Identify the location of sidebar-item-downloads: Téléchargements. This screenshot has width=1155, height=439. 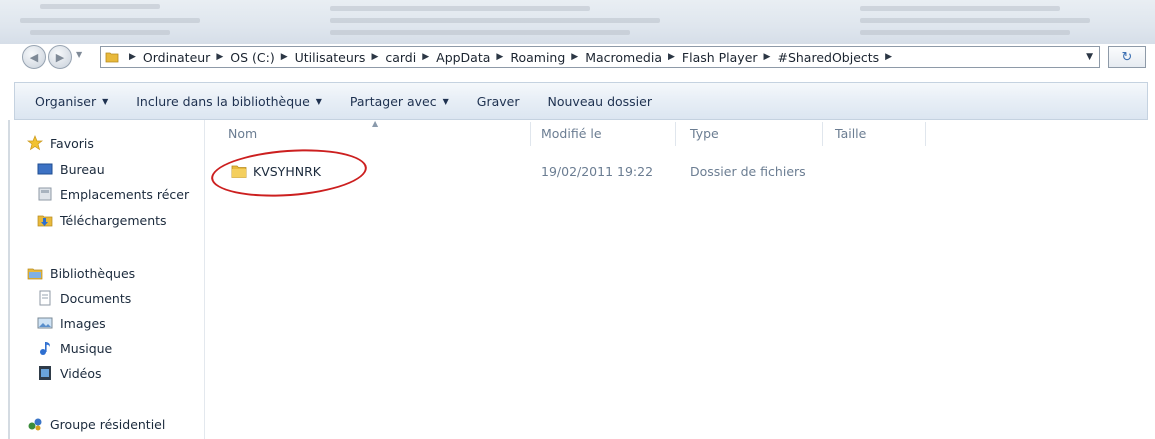
(101, 220).